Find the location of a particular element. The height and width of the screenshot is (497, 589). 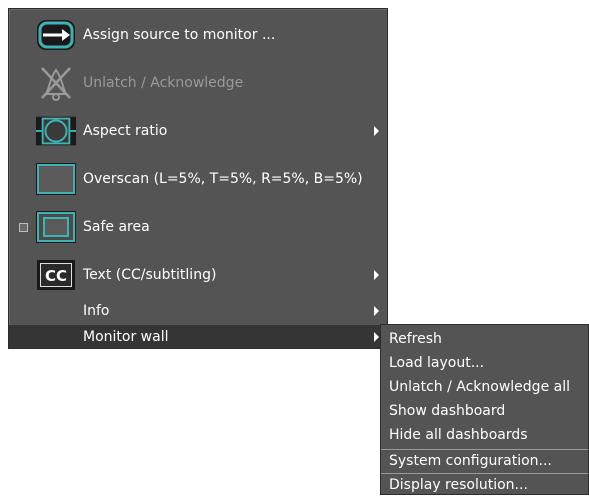

menu-item-label: Overscan (L=5%, T=5%, R=5%, B=5%) is located at coordinates (223, 179).